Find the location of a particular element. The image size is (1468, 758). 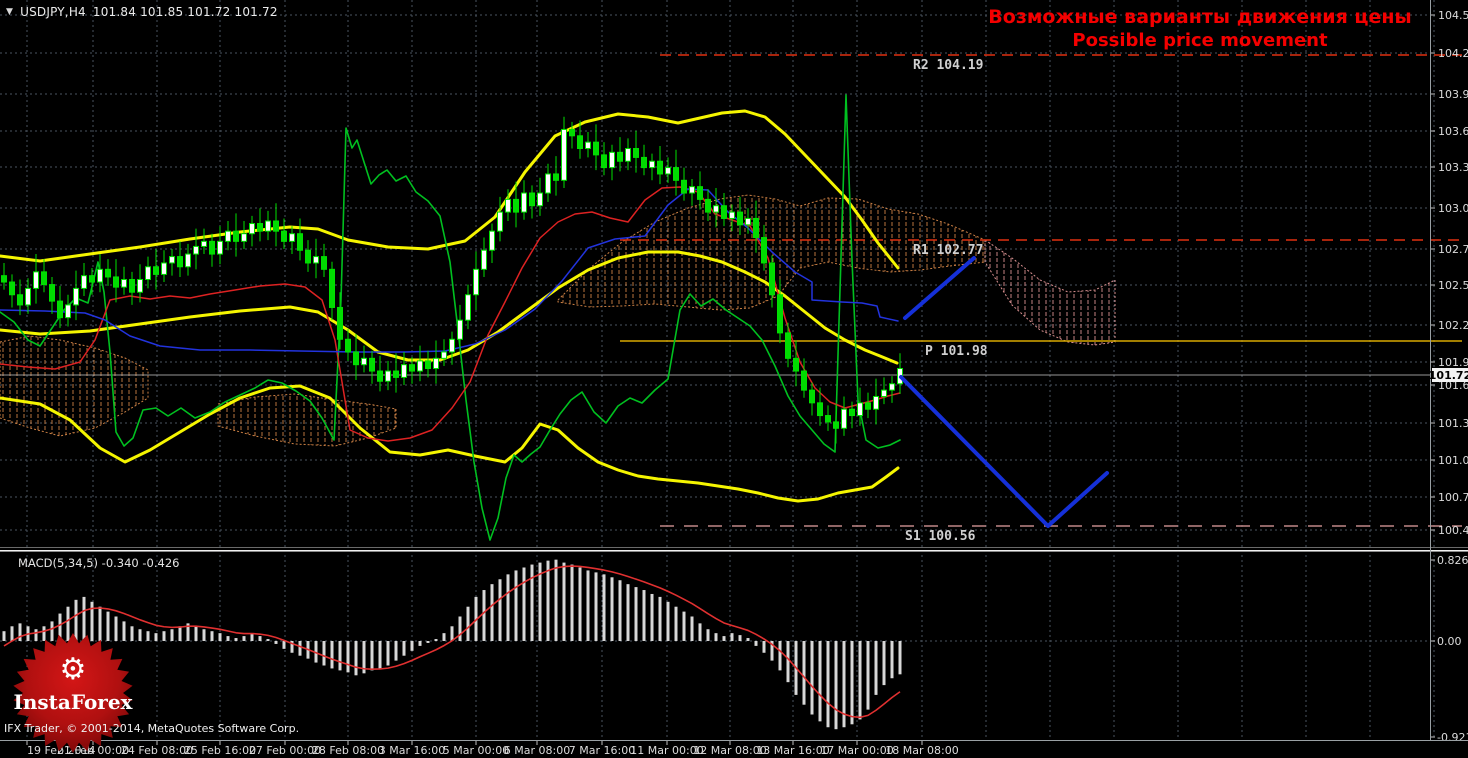

panel-separator is located at coordinates (734, 550).